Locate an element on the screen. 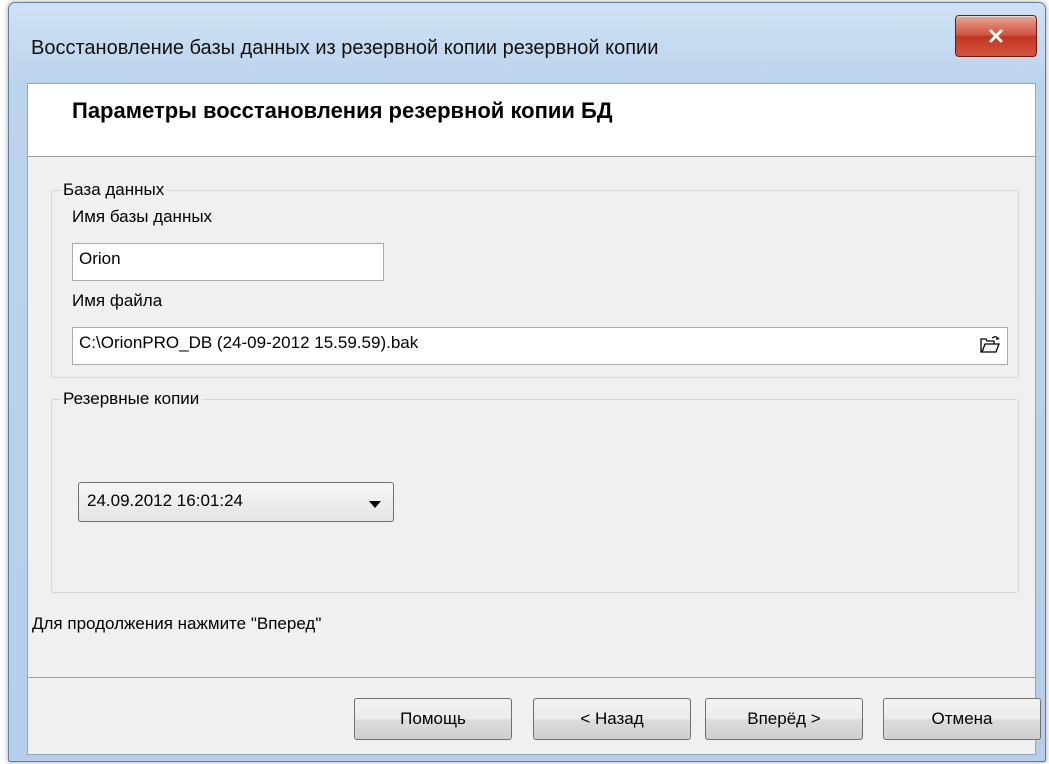  back-button-label: < Назад is located at coordinates (612, 718).